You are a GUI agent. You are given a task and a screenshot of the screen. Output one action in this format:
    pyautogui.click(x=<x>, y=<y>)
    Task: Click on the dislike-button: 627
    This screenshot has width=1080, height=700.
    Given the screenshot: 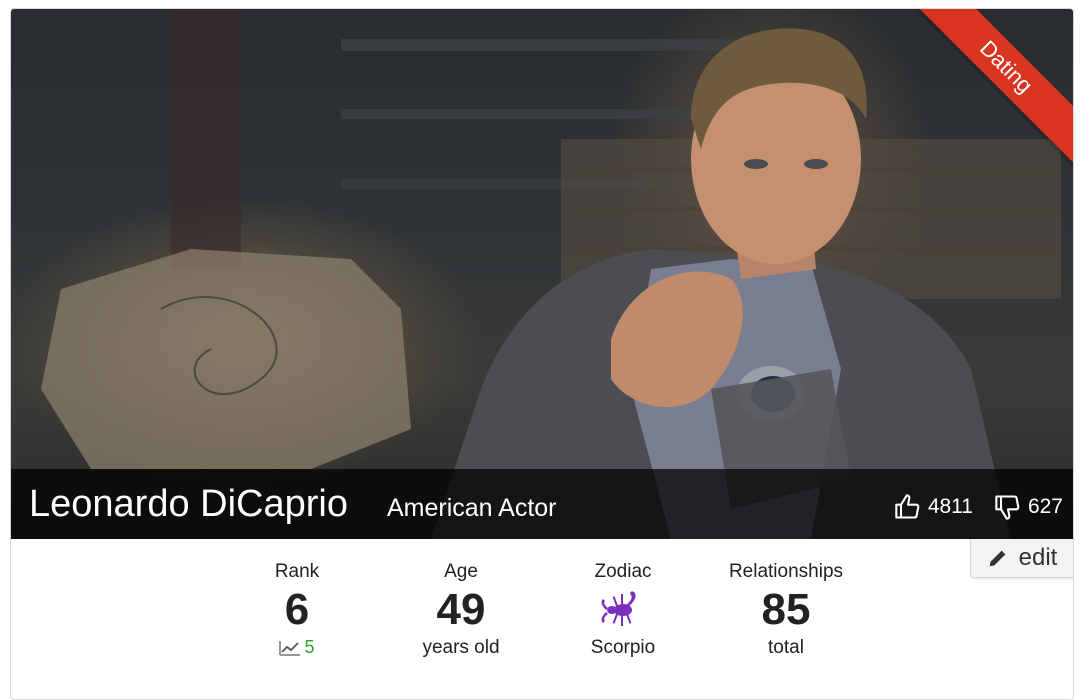 What is the action you would take?
    pyautogui.click(x=1028, y=507)
    